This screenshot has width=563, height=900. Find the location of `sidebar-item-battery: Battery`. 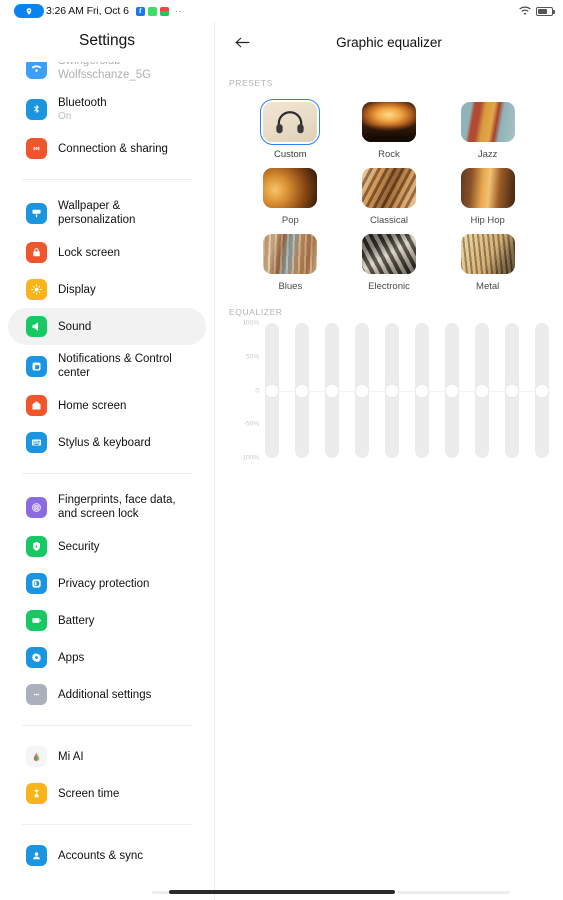

sidebar-item-battery: Battery is located at coordinates (107, 620).